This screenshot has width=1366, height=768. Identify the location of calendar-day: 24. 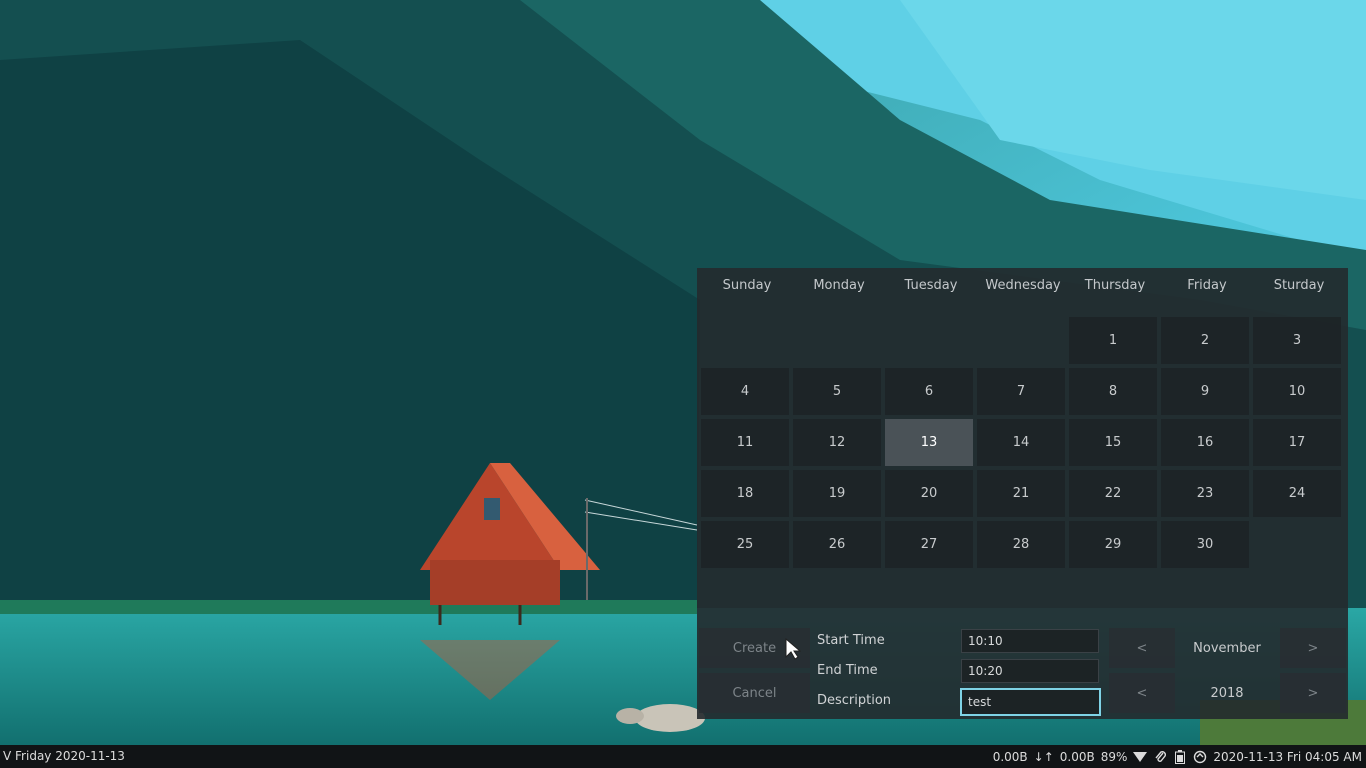
(1297, 493).